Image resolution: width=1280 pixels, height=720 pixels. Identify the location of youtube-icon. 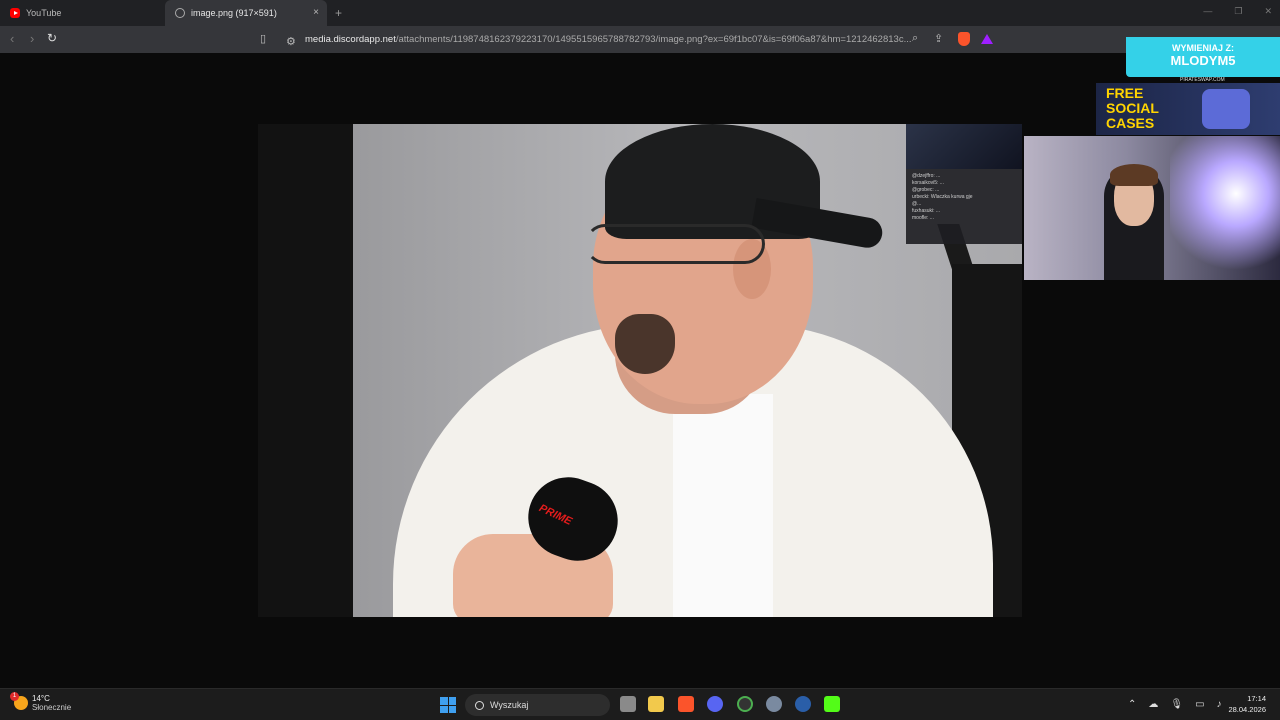
(15, 13).